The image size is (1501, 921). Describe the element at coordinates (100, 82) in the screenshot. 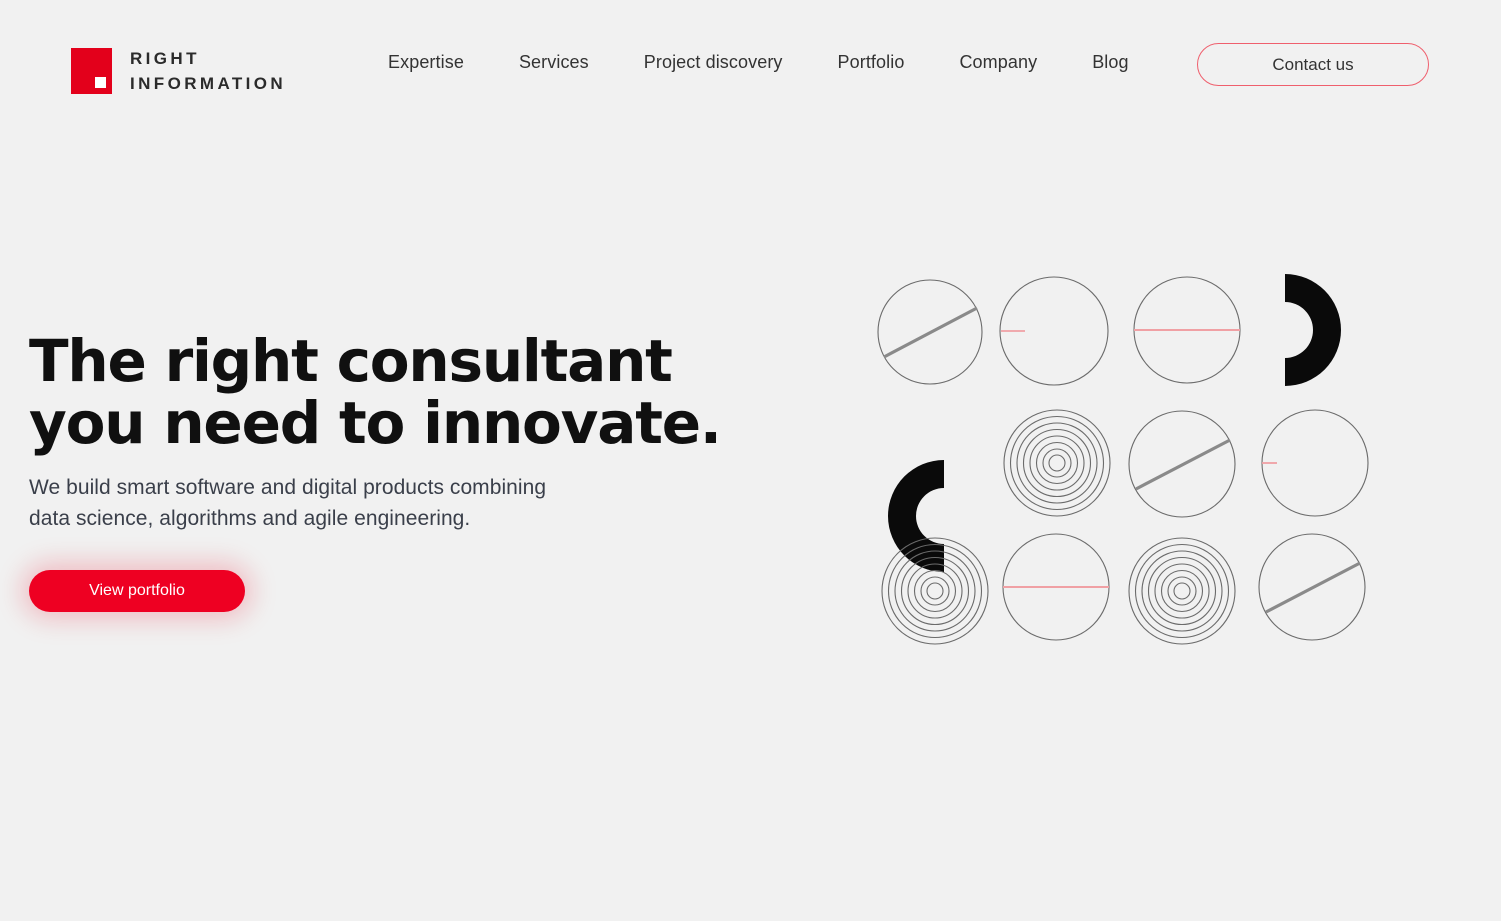

I see `logo-inner-square` at that location.